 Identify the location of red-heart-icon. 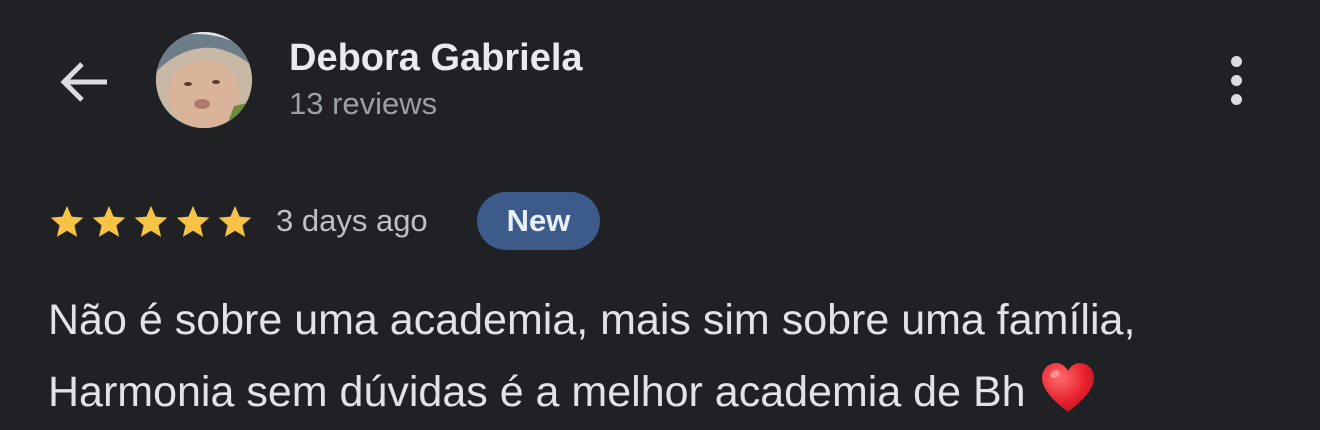
(1067, 387).